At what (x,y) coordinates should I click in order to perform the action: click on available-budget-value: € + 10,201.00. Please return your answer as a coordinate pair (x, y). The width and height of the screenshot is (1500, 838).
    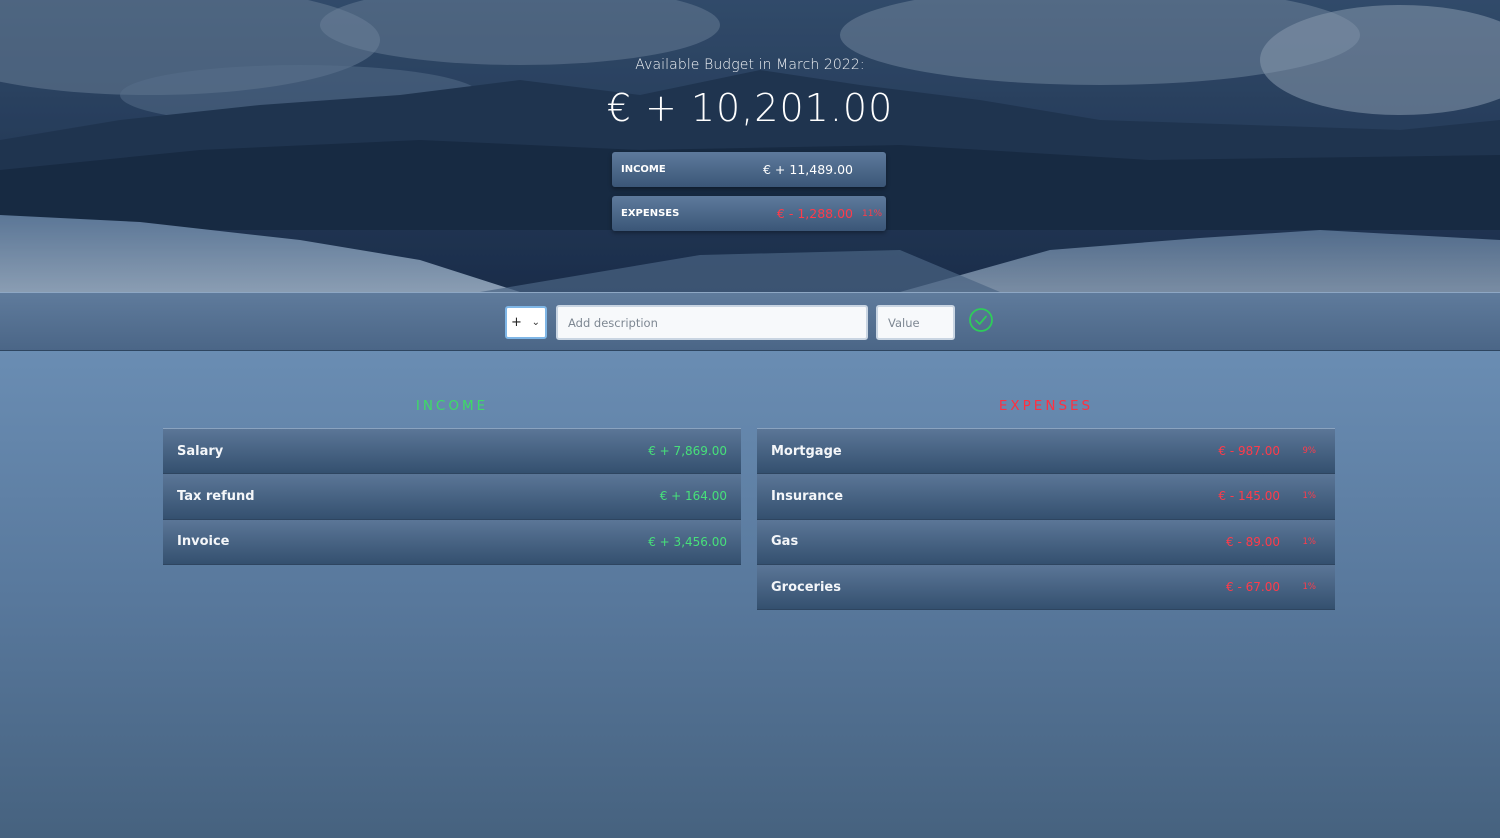
    Looking at the image, I should click on (750, 108).